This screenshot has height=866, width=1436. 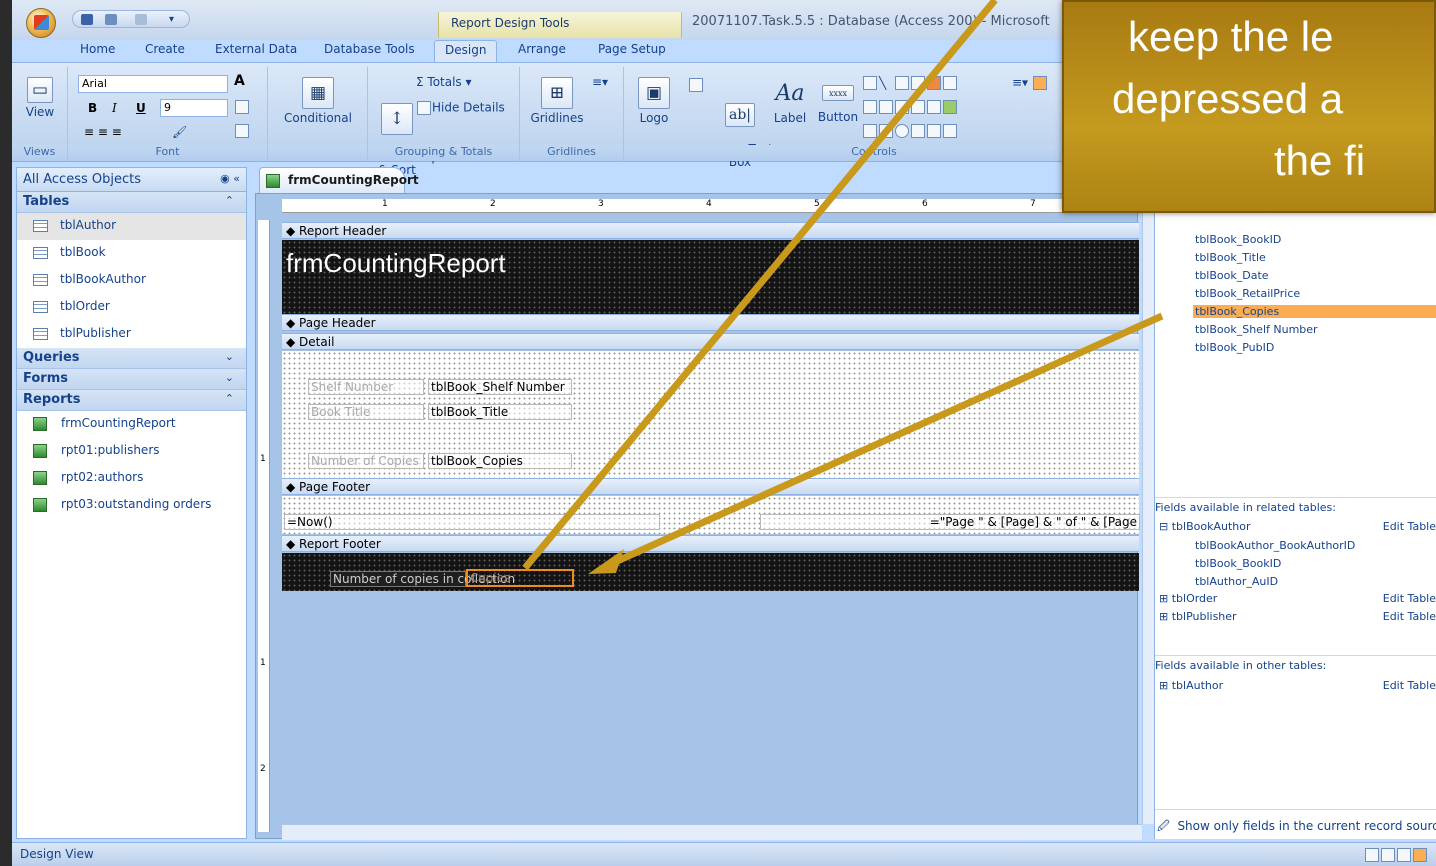 What do you see at coordinates (710, 322) in the screenshot?
I see `section-bar-page-header: ◆ Page Header` at bounding box center [710, 322].